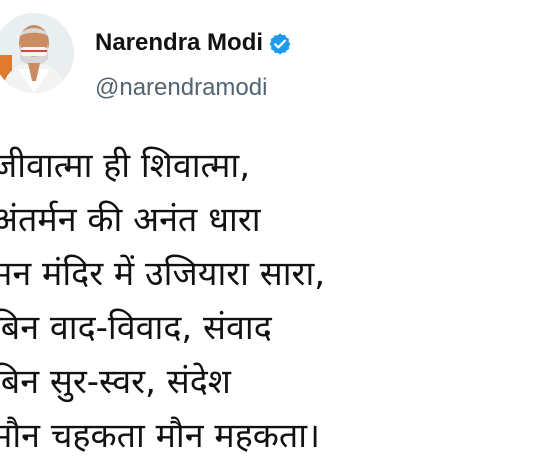 The width and height of the screenshot is (534, 462). Describe the element at coordinates (280, 44) in the screenshot. I see `verified-badge-icon` at that location.